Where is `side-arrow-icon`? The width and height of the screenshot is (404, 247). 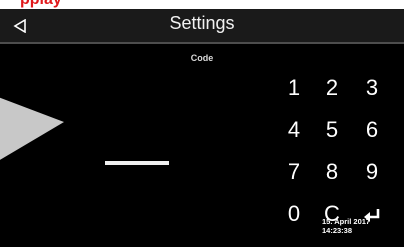 side-arrow-icon is located at coordinates (32, 128).